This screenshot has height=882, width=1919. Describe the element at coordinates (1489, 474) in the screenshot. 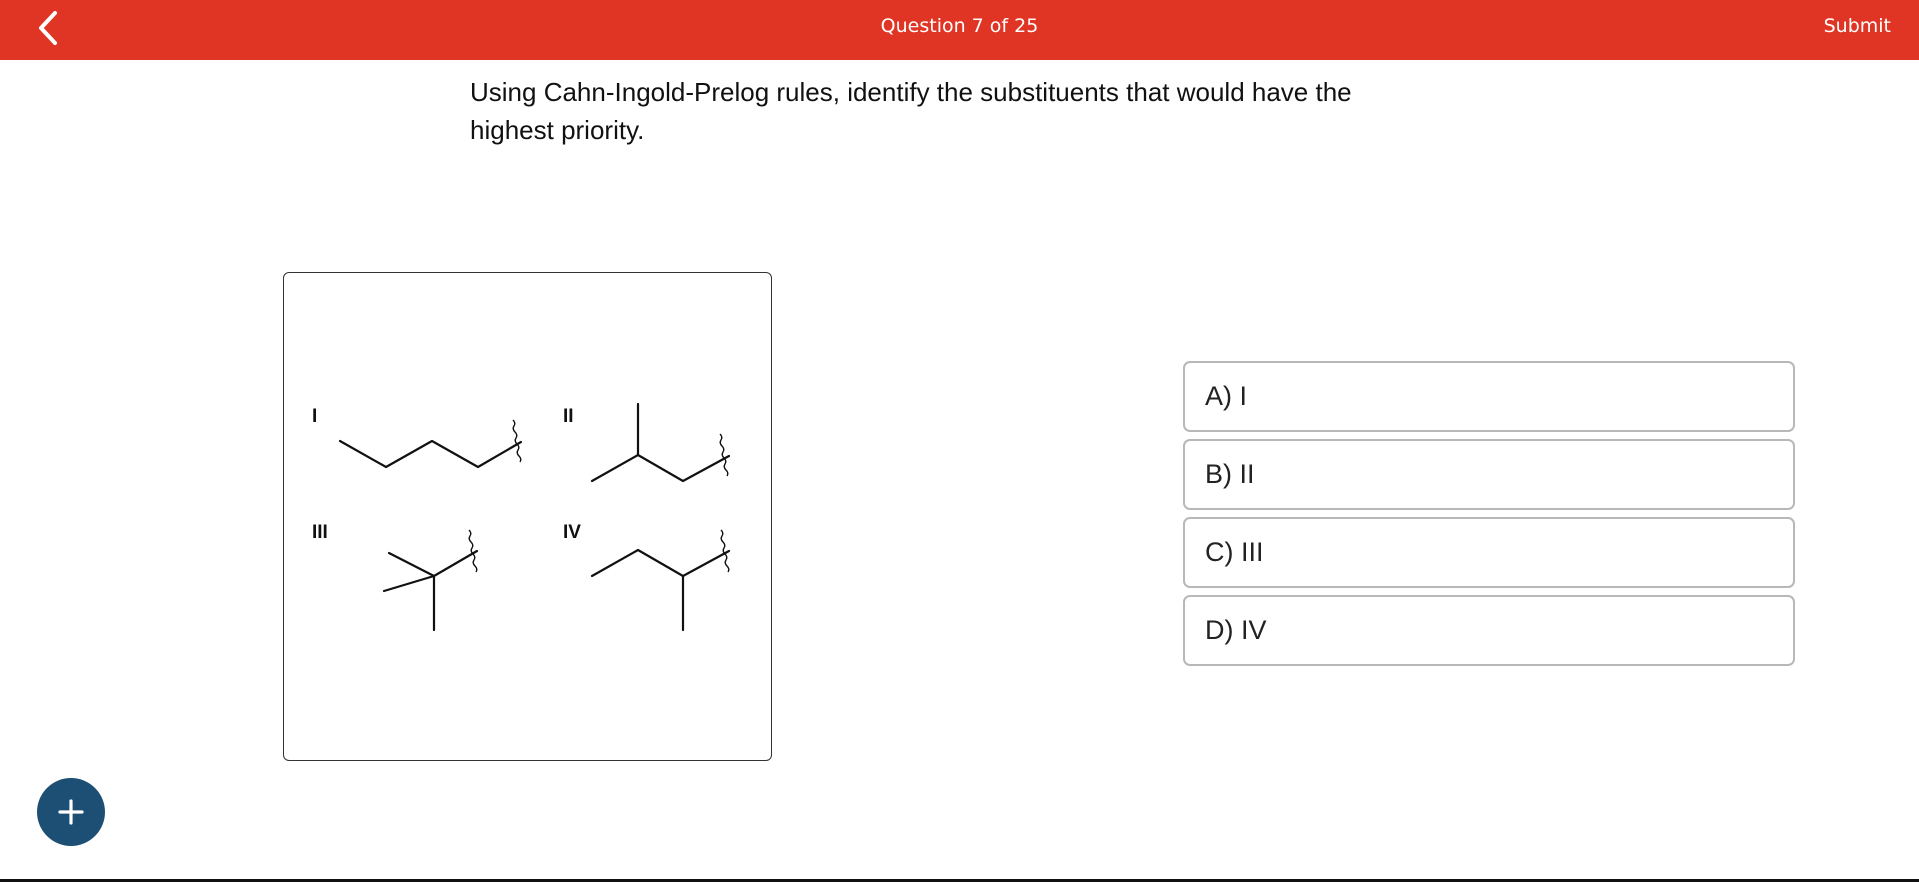

I see `option-b: B) II` at that location.